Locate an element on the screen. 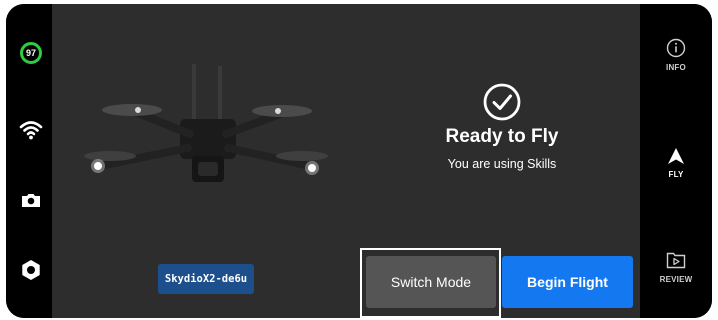 The height and width of the screenshot is (320, 718). switch-mode-button: Switch Mode is located at coordinates (431, 282).